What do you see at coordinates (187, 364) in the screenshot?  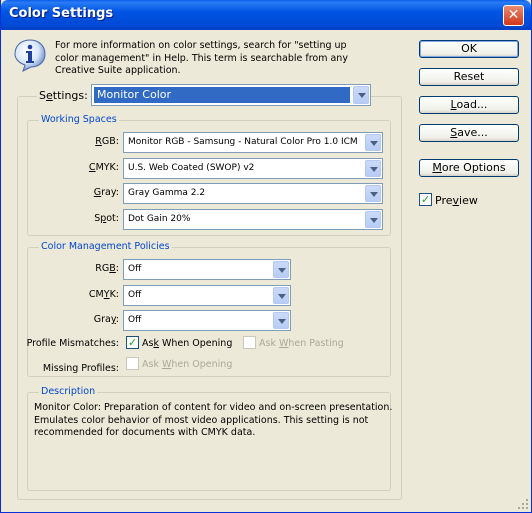 I see `ask-when-opening-missing-label: Ask When Opening` at bounding box center [187, 364].